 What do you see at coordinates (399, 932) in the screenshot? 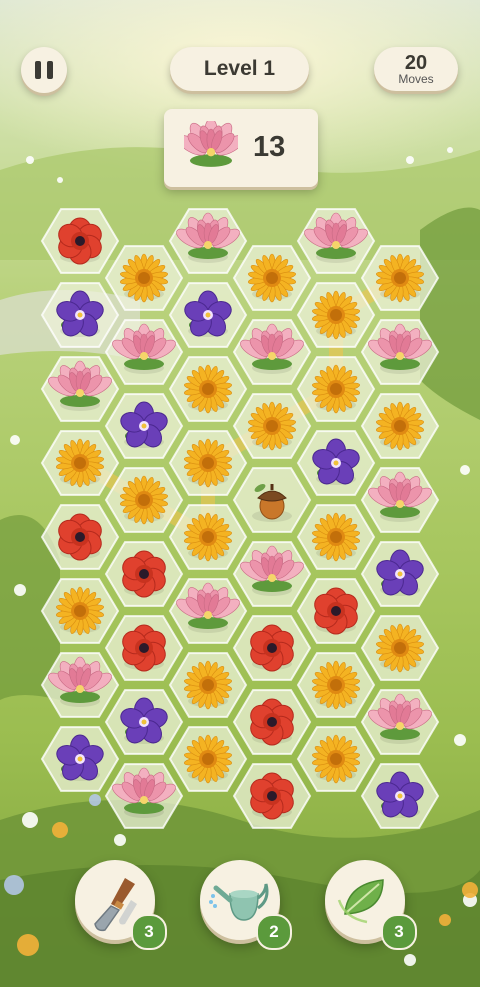
I see `leaf-count-badge: 3` at bounding box center [399, 932].